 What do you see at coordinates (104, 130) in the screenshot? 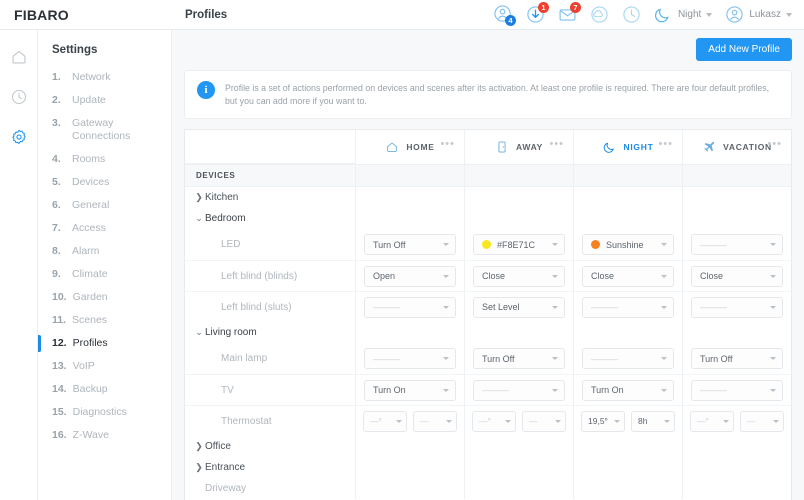
I see `sidebar-item-gateway-connections: 3. Gateway Connections` at bounding box center [104, 130].